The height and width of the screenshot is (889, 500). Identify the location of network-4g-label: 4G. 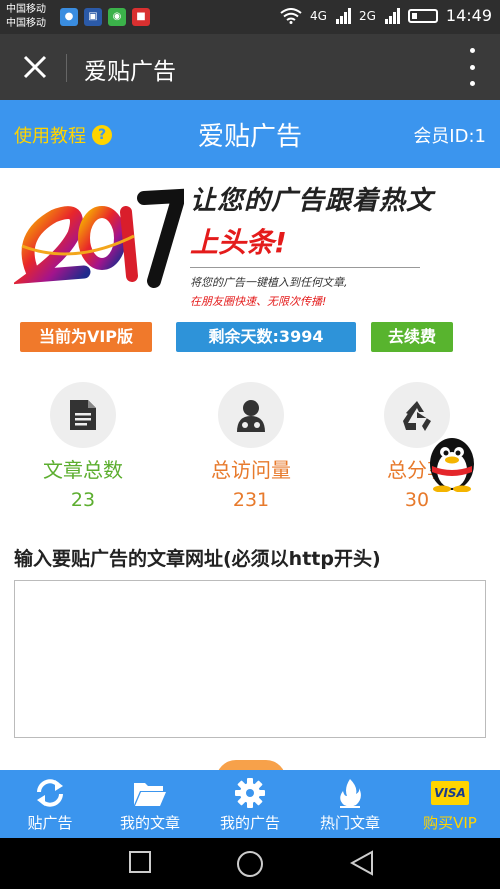
(318, 15).